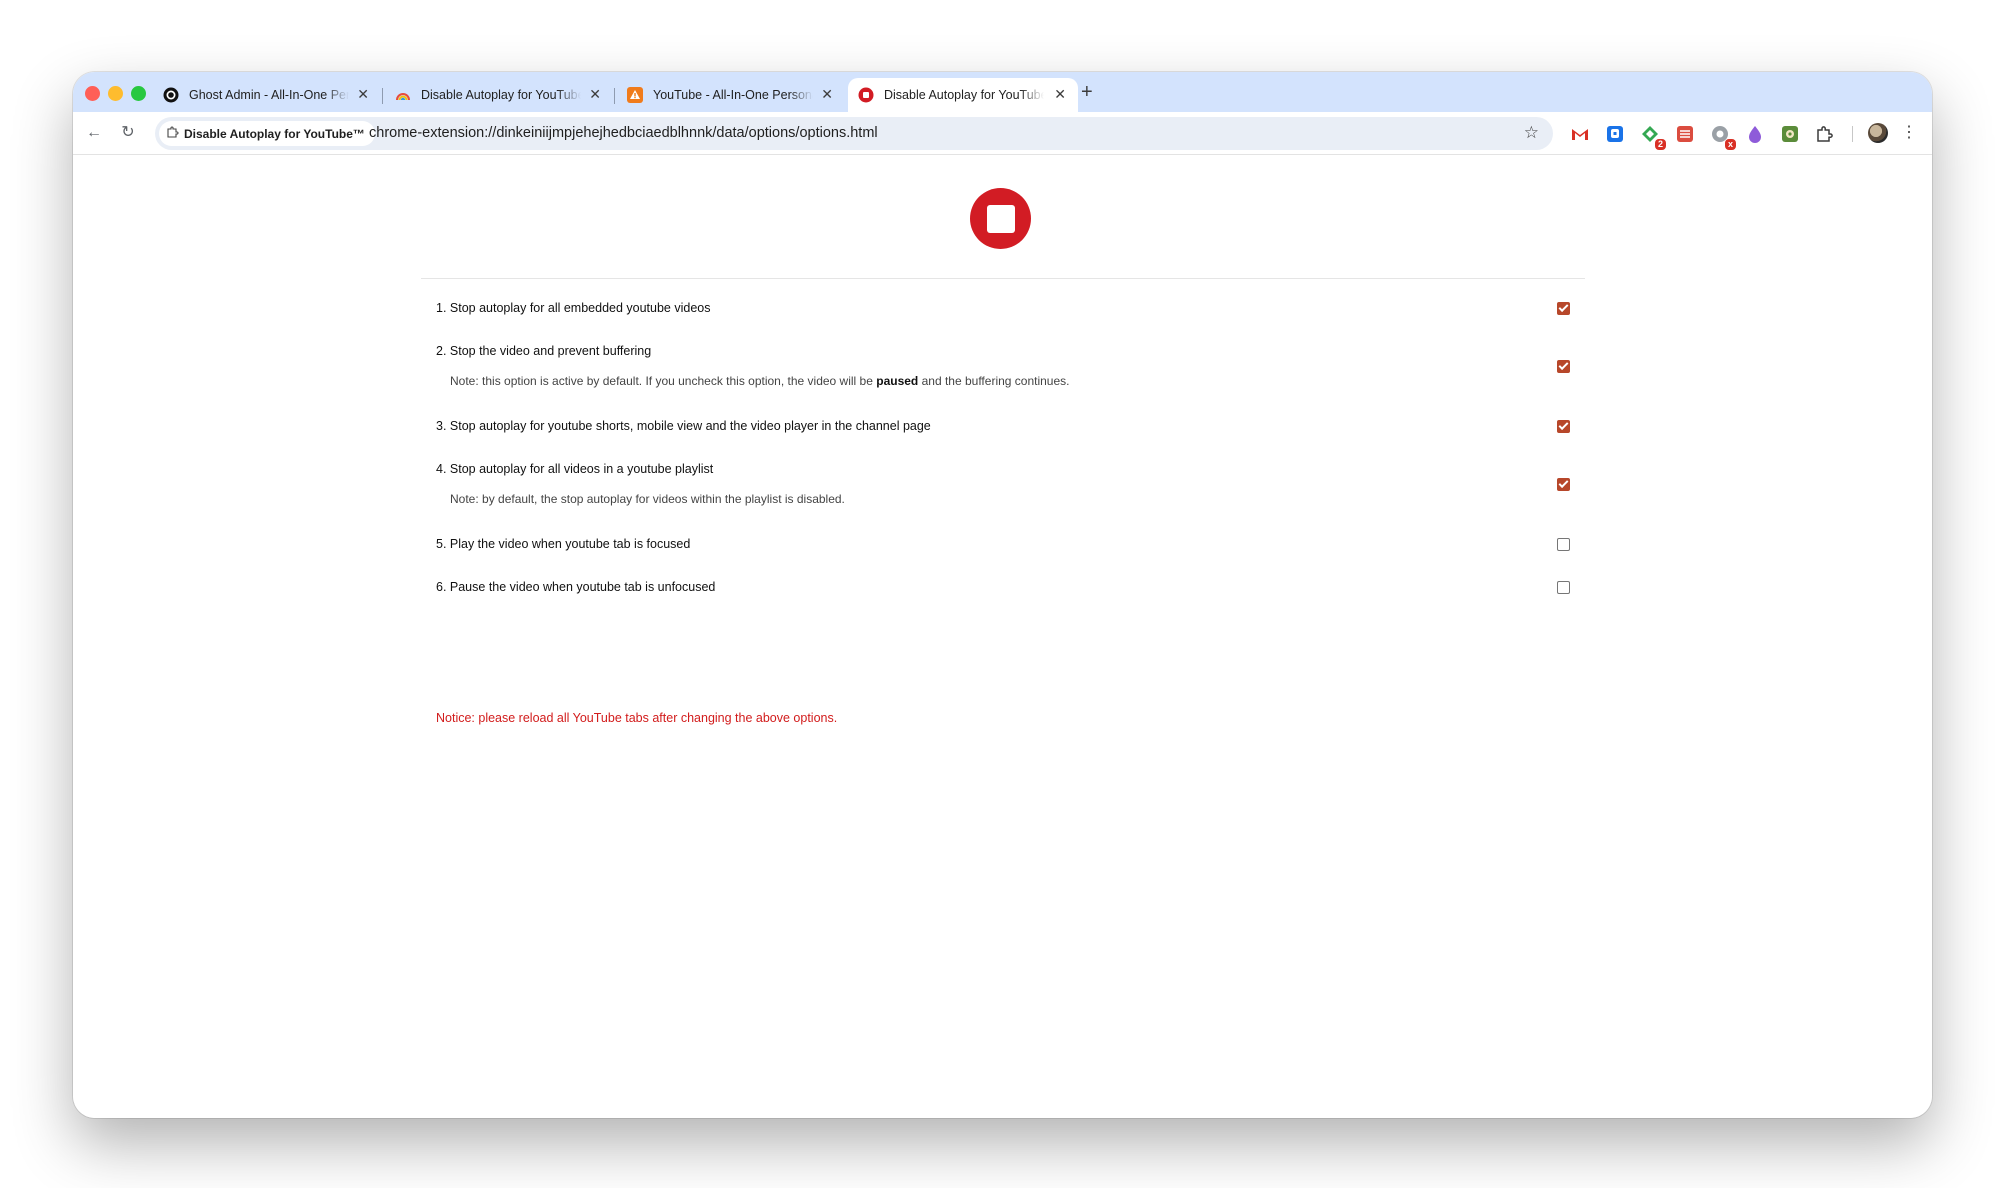 The width and height of the screenshot is (2000, 1188). I want to click on header-divider, so click(1003, 278).